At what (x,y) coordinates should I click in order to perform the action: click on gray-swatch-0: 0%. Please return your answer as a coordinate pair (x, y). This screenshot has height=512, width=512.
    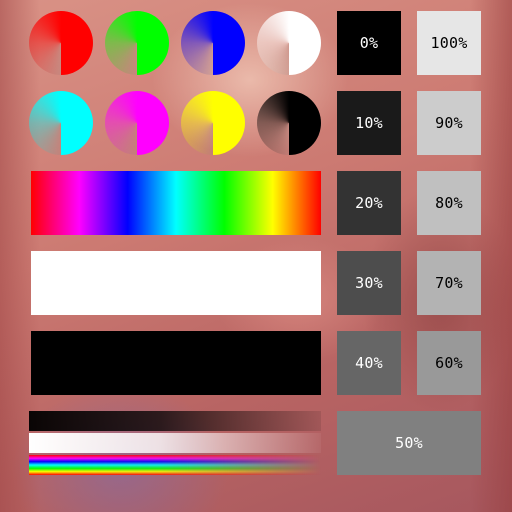
    Looking at the image, I should click on (369, 43).